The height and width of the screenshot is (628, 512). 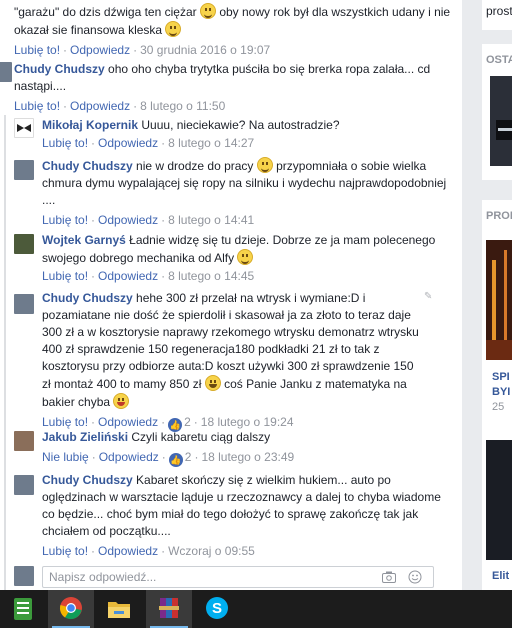 What do you see at coordinates (240, 125) in the screenshot?
I see `reply-text: Uuuu, nieciekawie? Na autostradzie?` at bounding box center [240, 125].